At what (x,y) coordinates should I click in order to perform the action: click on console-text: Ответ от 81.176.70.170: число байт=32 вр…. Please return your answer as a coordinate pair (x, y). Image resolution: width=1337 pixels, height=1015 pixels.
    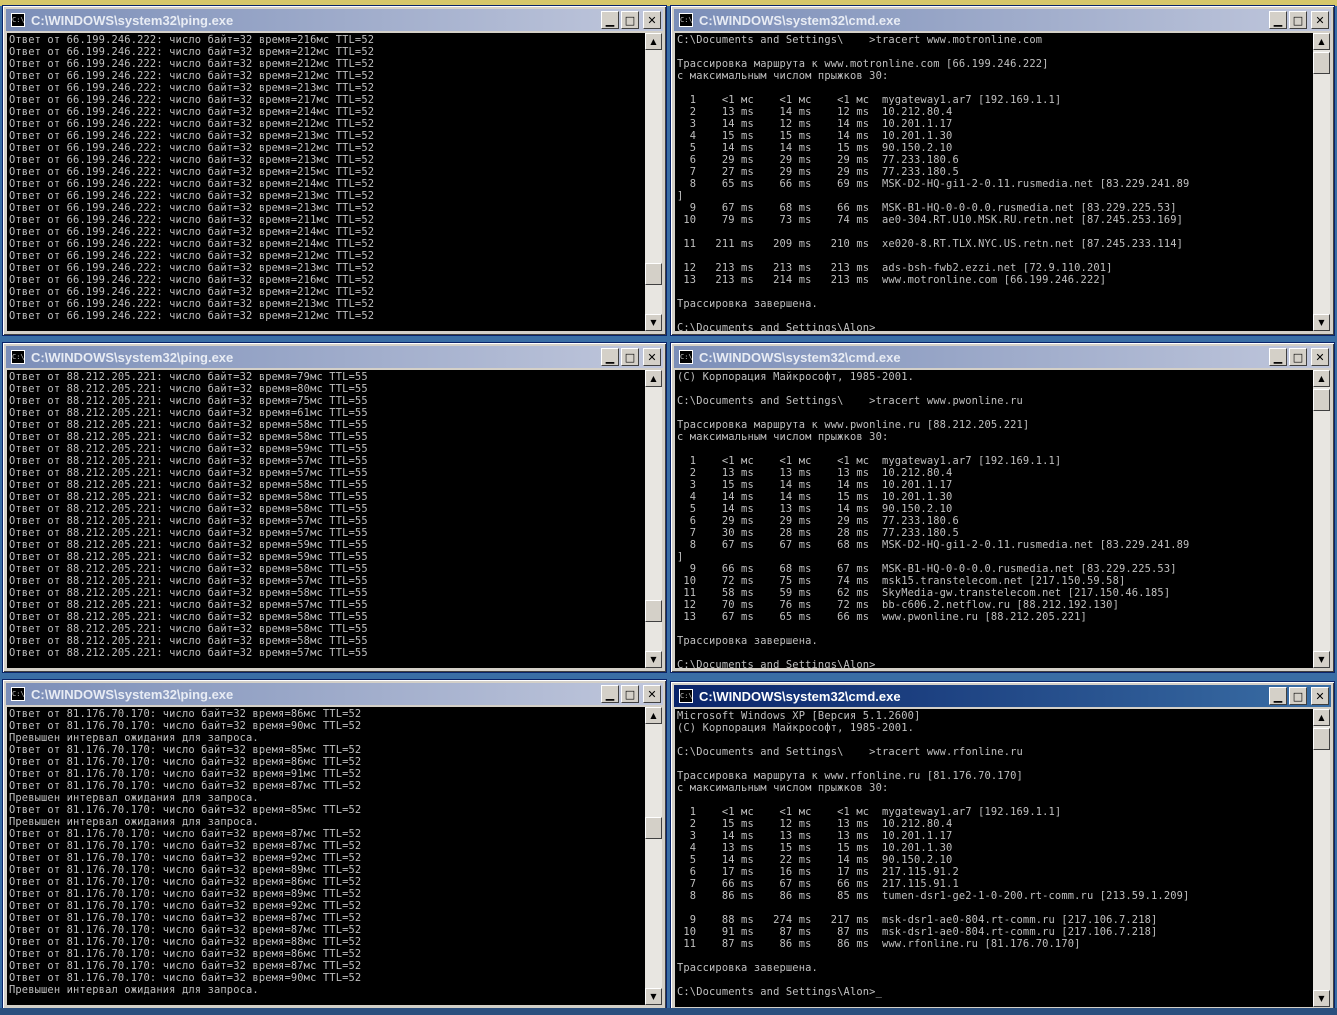
    Looking at the image, I should click on (185, 852).